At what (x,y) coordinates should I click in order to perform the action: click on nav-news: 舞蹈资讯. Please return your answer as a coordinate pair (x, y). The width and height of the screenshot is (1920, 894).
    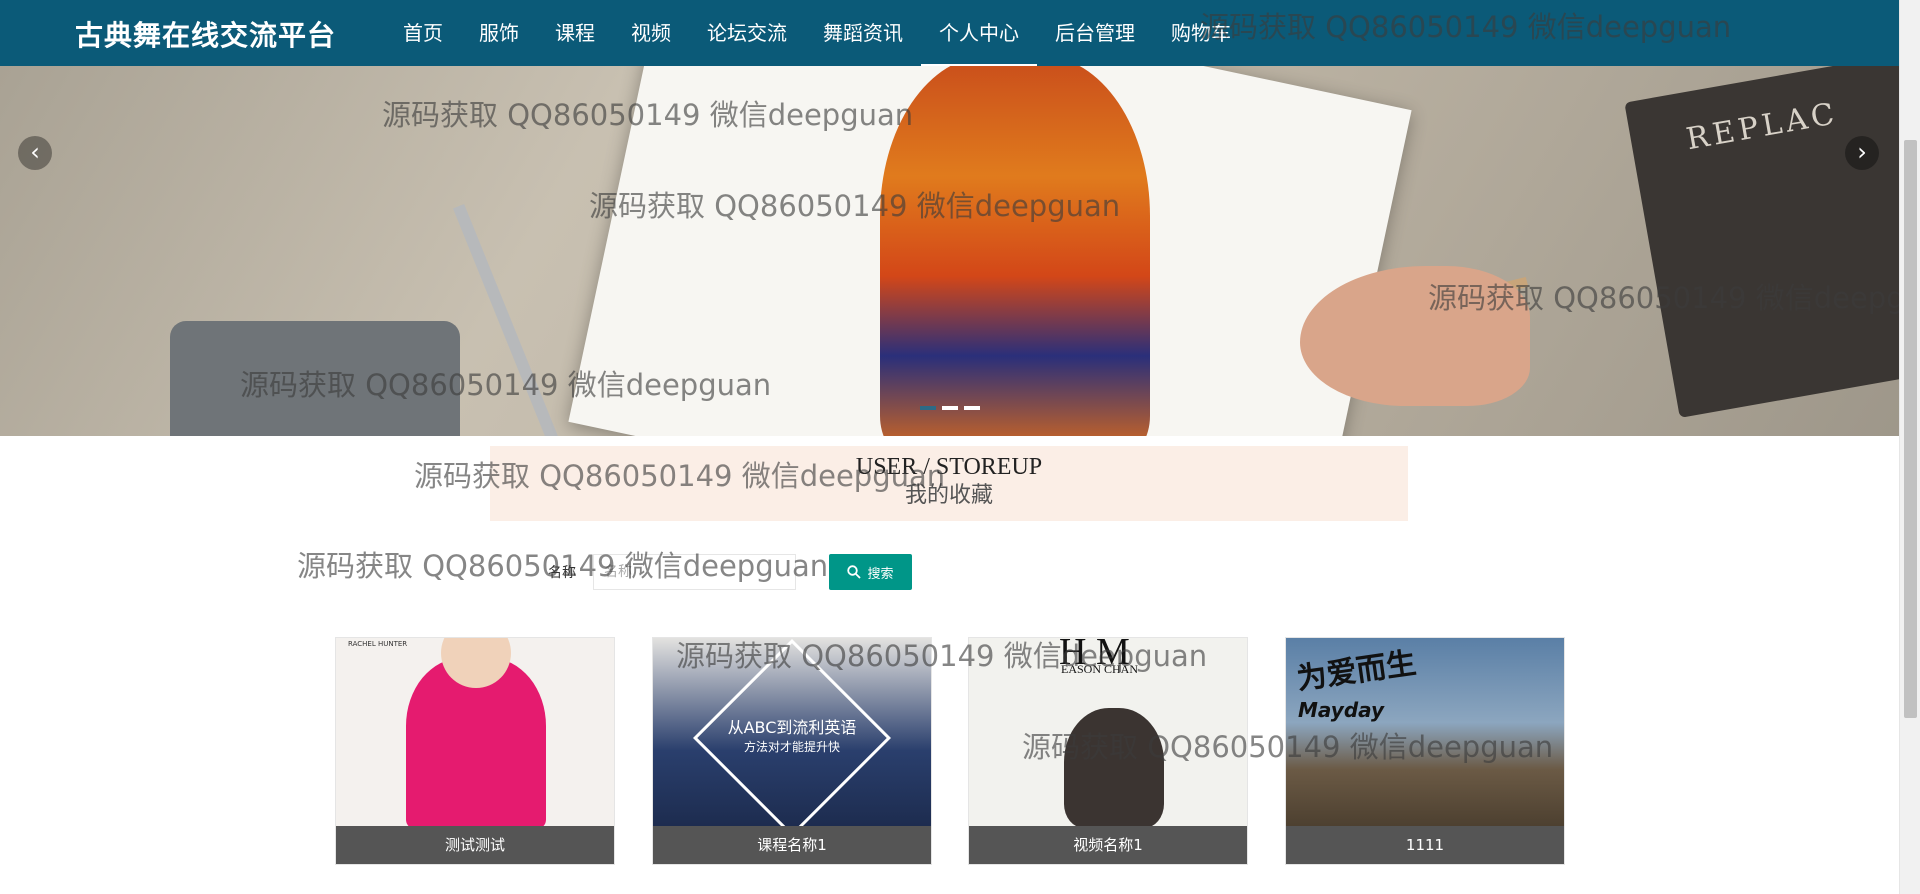
    Looking at the image, I should click on (863, 33).